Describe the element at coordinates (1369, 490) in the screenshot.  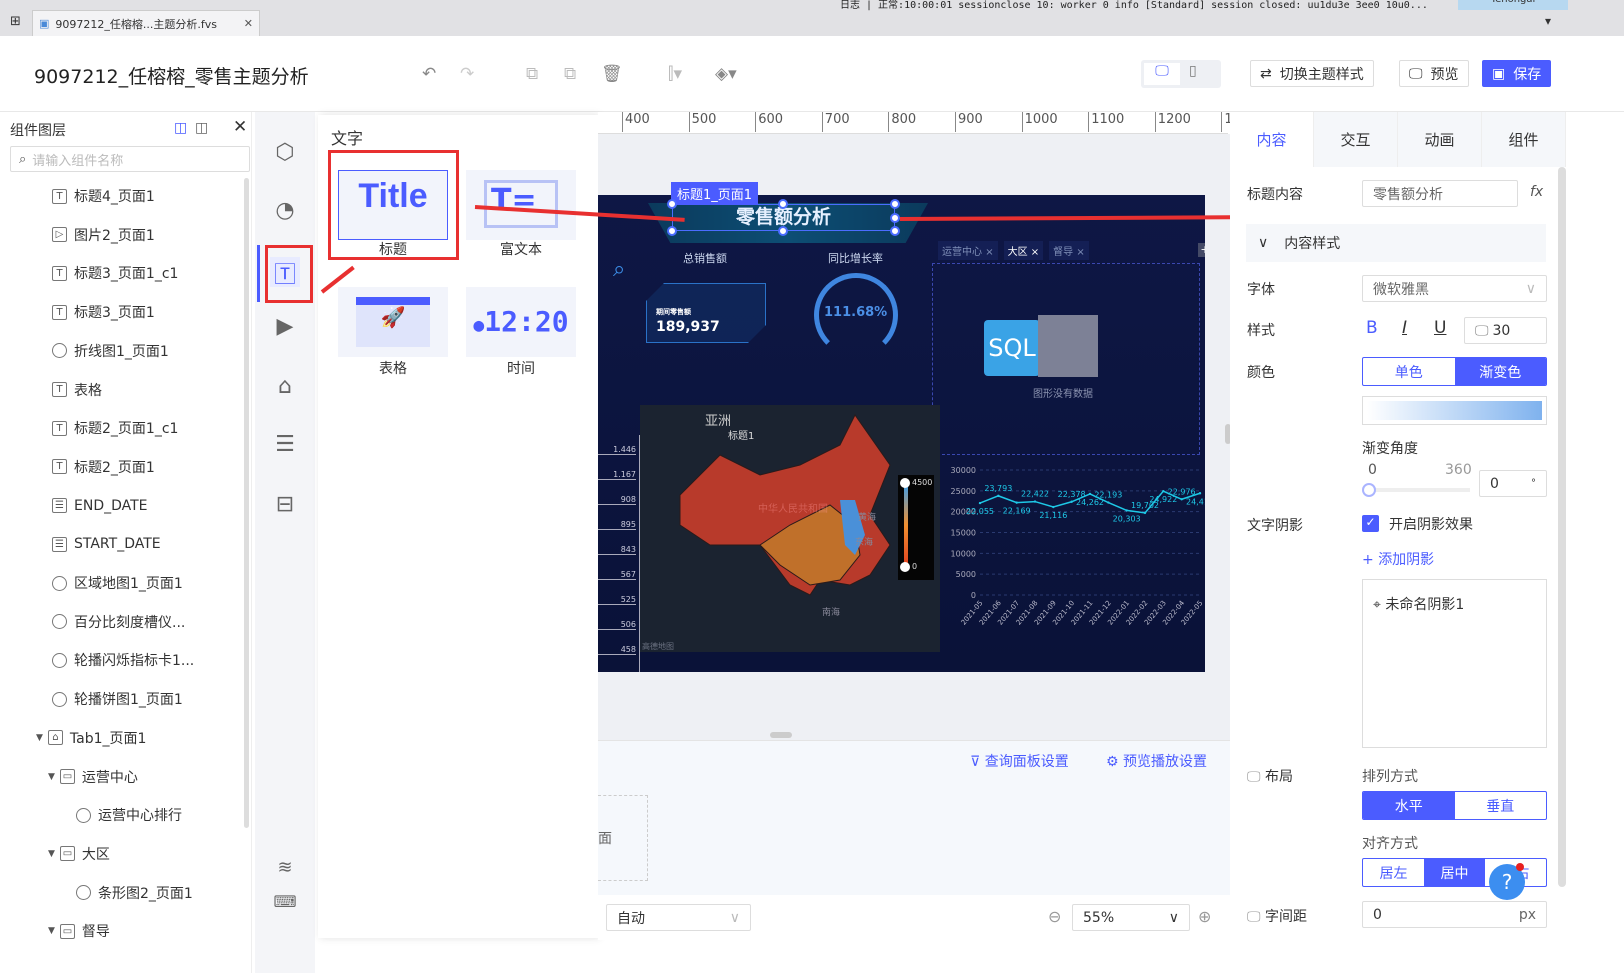
I see `slider-handle` at that location.